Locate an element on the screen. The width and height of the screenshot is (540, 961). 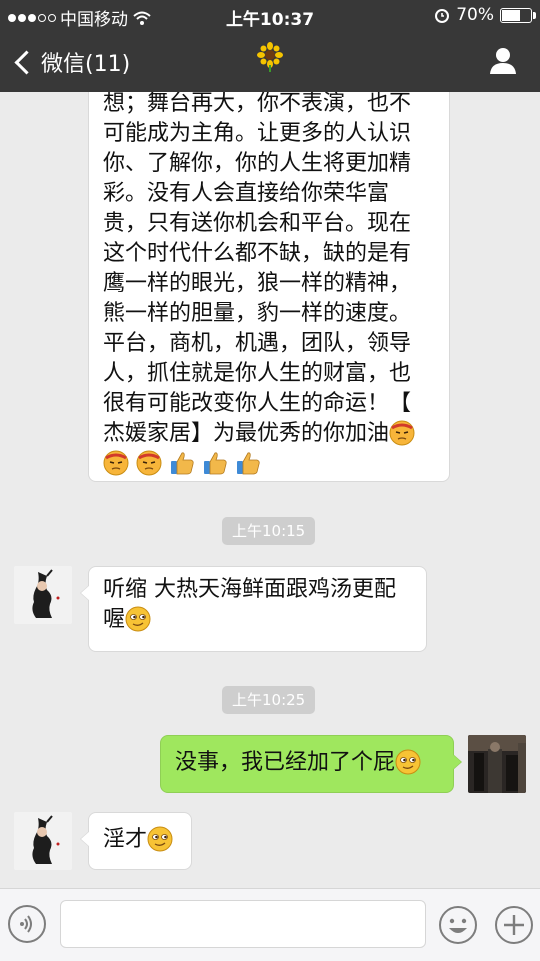
plus-icon is located at coordinates (514, 925).